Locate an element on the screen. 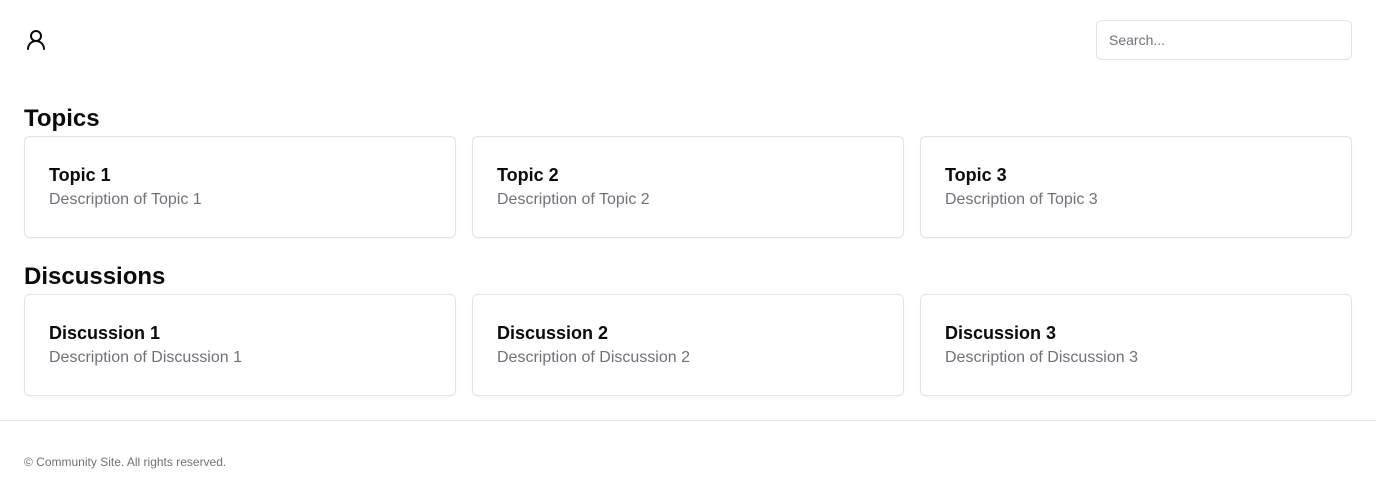 Image resolution: width=1376 pixels, height=500 pixels. topic-description: Description of Topic 1 is located at coordinates (125, 199).